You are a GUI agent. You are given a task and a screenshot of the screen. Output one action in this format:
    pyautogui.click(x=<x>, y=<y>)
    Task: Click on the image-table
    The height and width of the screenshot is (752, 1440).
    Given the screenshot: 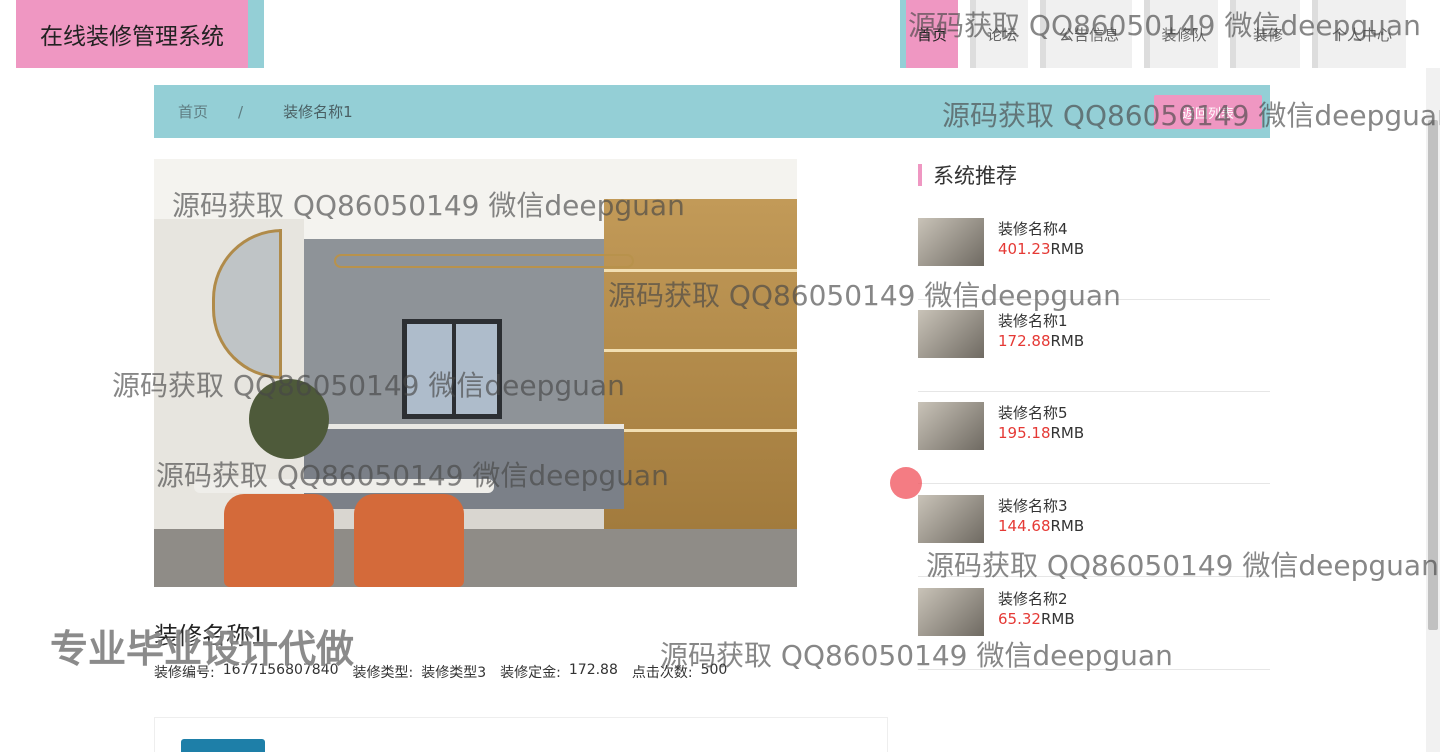 What is the action you would take?
    pyautogui.click(x=344, y=486)
    